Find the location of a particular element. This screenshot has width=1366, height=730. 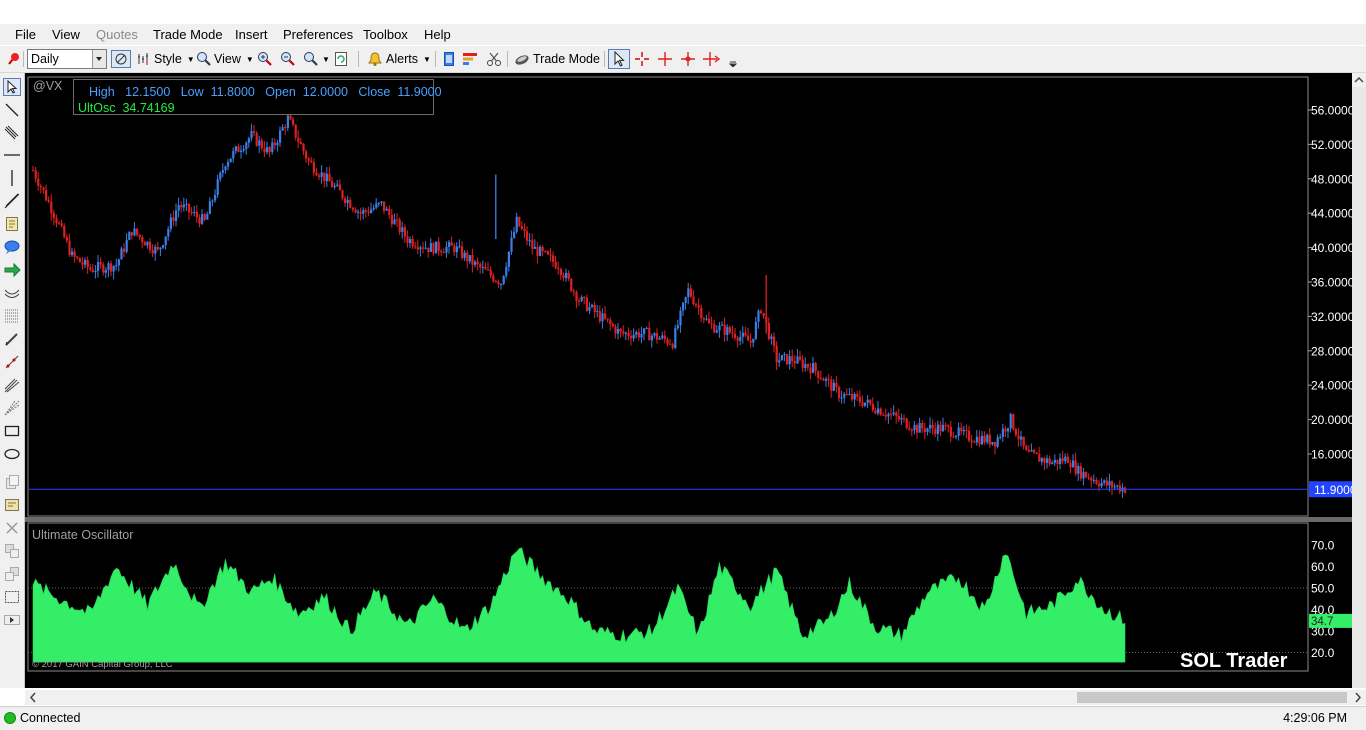

notepad-icon is located at coordinates (449, 59).